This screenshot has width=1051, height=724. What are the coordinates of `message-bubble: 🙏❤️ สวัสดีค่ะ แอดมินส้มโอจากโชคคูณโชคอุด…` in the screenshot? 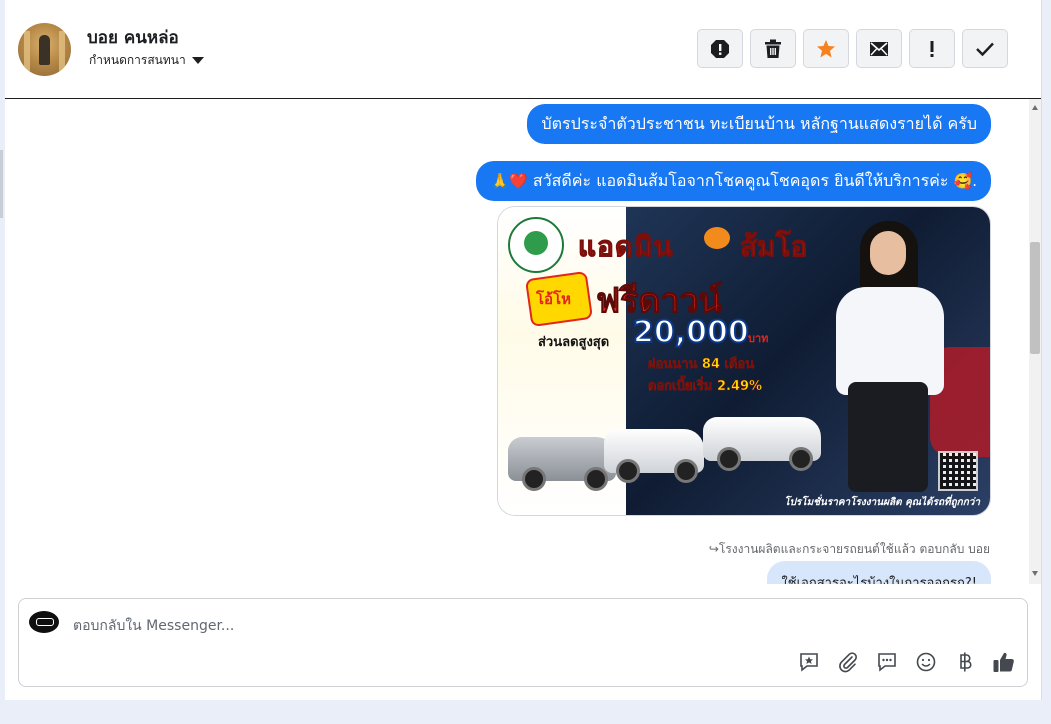 It's located at (733, 181).